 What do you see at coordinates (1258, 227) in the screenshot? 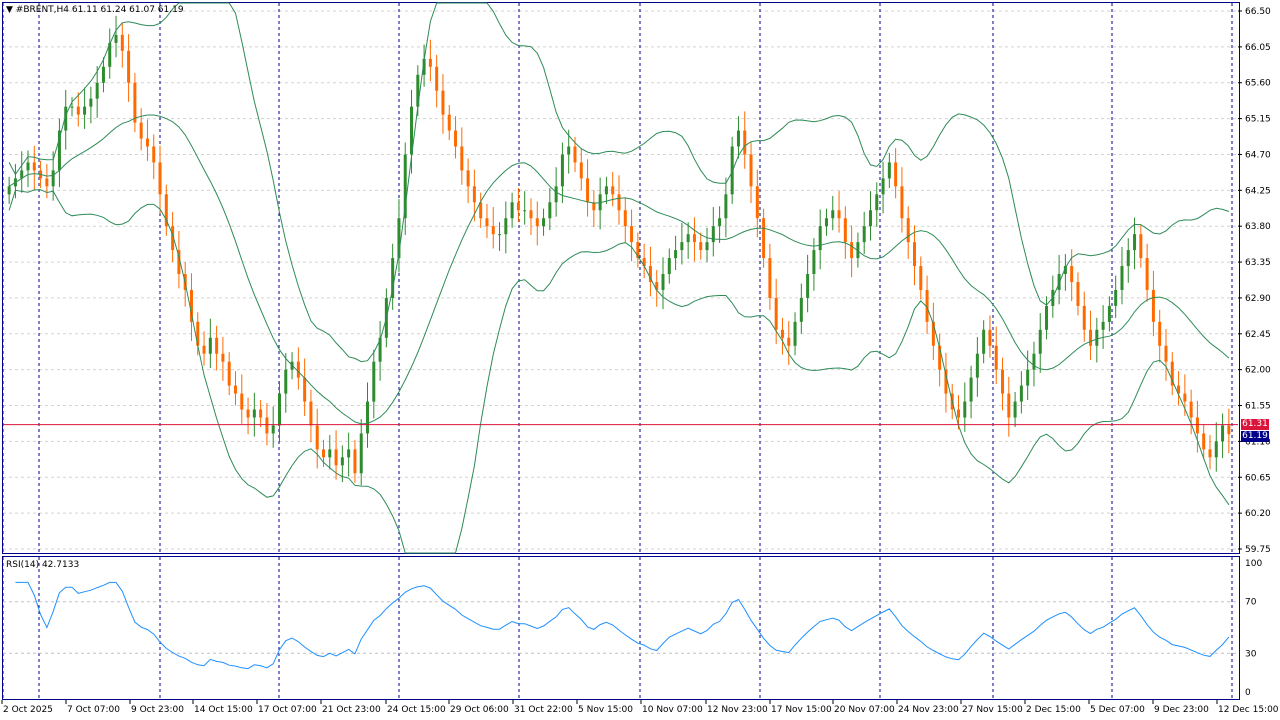
I see `y-tick-label: 63.80` at bounding box center [1258, 227].